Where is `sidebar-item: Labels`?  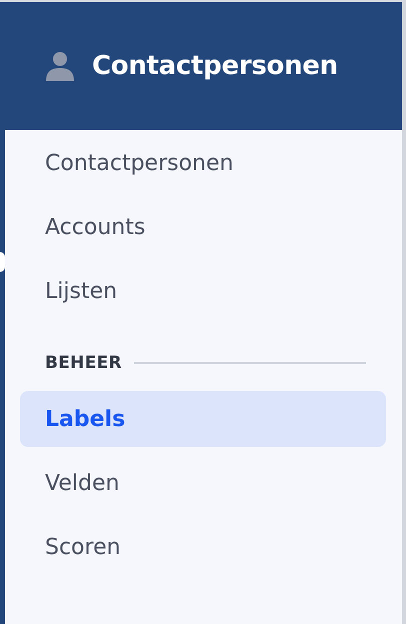 sidebar-item: Labels is located at coordinates (203, 419).